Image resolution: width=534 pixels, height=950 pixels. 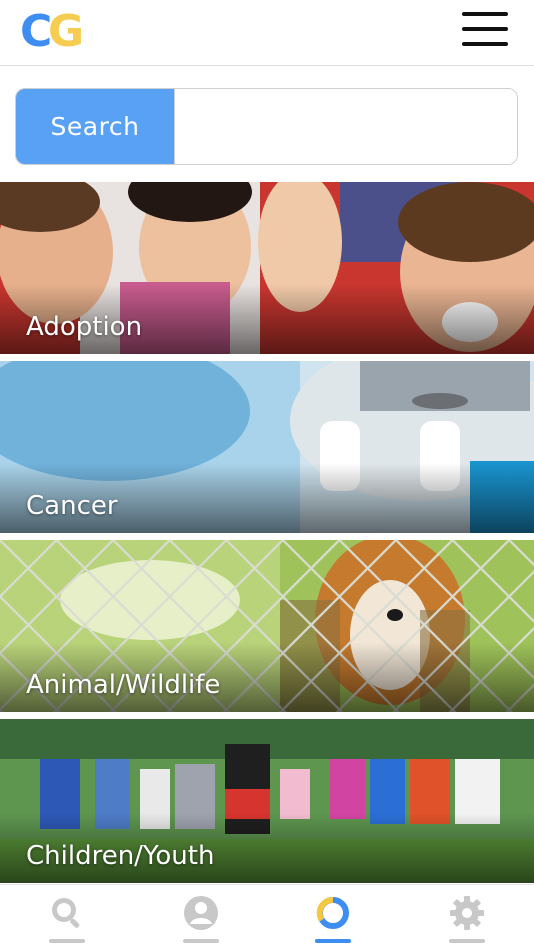 I want to click on nav-settings, so click(x=467, y=921).